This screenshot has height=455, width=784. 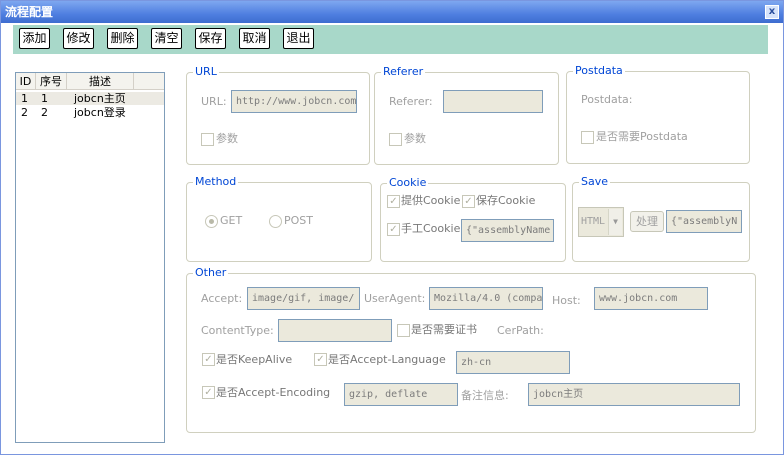 I want to click on contenttype-label: ContentType:, so click(x=237, y=330).